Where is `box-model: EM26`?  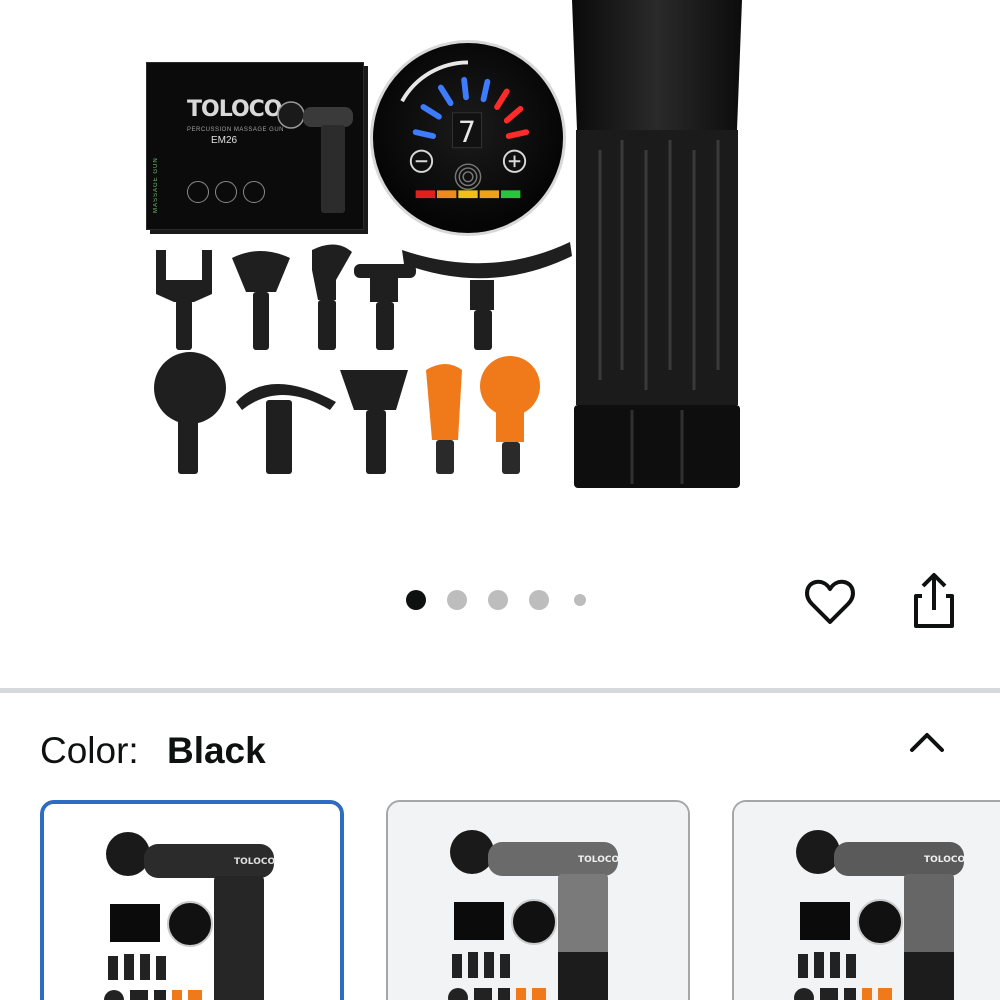 box-model: EM26 is located at coordinates (224, 140).